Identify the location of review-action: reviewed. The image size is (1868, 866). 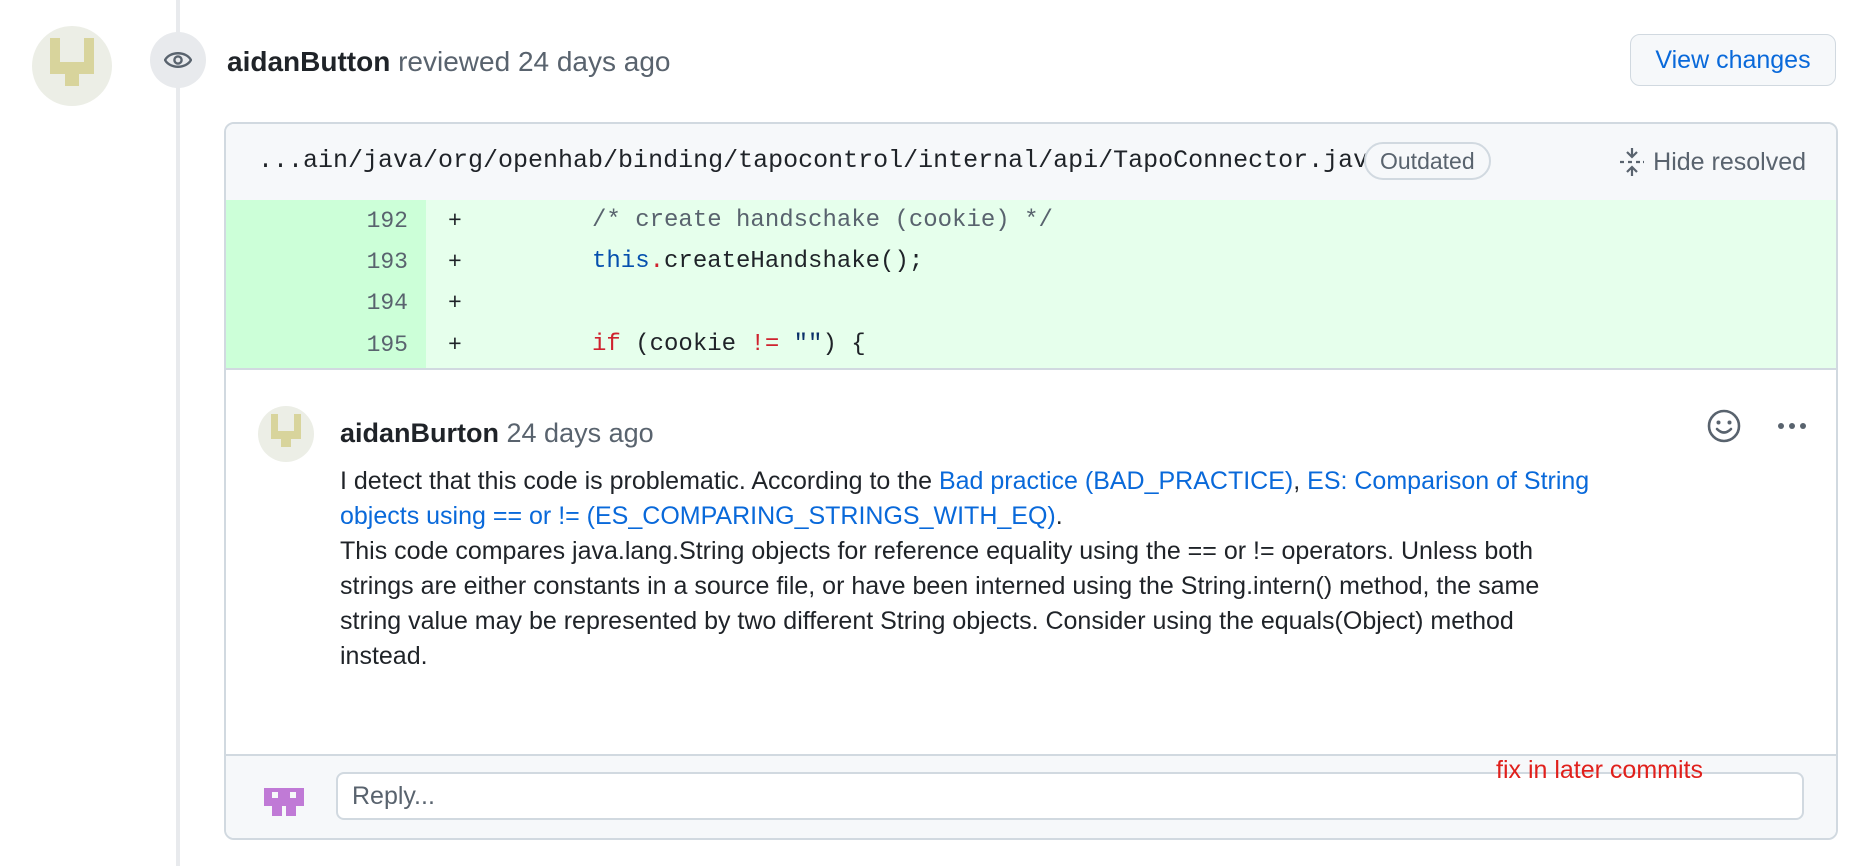
(454, 61).